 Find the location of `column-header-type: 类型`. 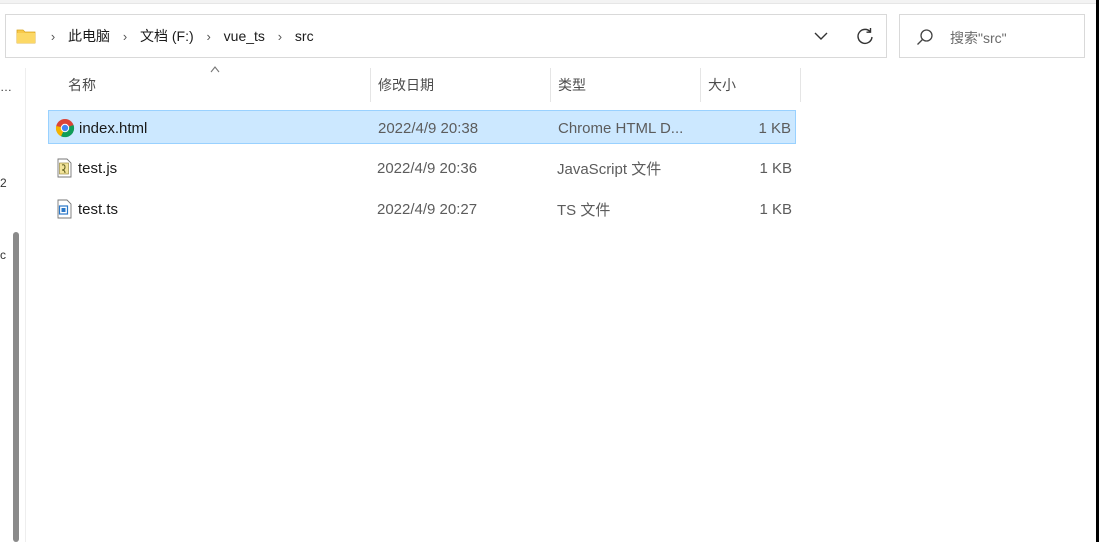

column-header-type: 类型 is located at coordinates (625, 85).